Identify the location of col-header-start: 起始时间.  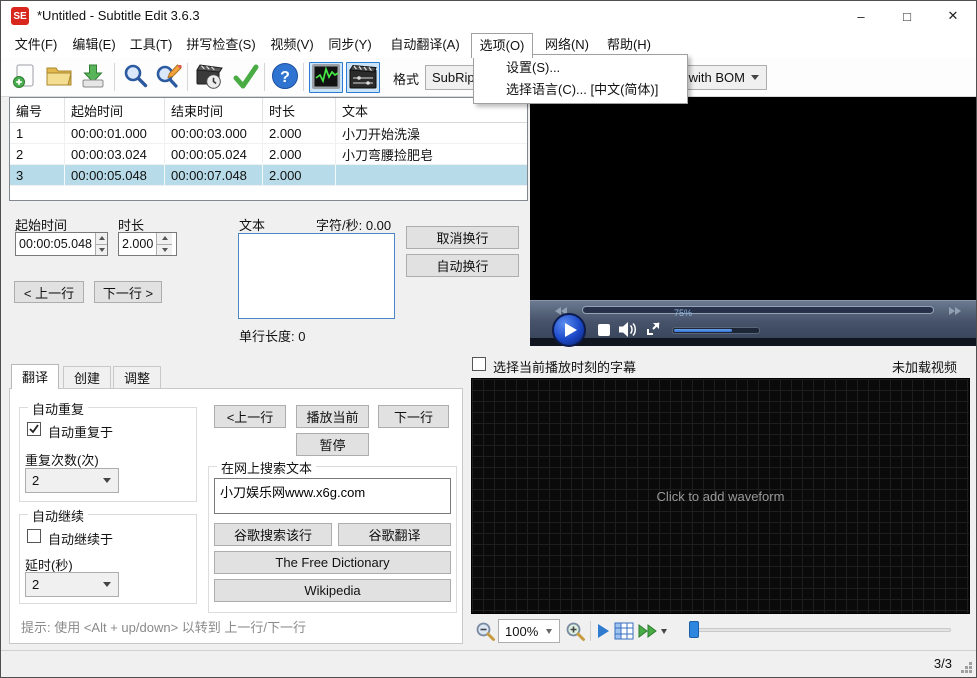
(115, 110).